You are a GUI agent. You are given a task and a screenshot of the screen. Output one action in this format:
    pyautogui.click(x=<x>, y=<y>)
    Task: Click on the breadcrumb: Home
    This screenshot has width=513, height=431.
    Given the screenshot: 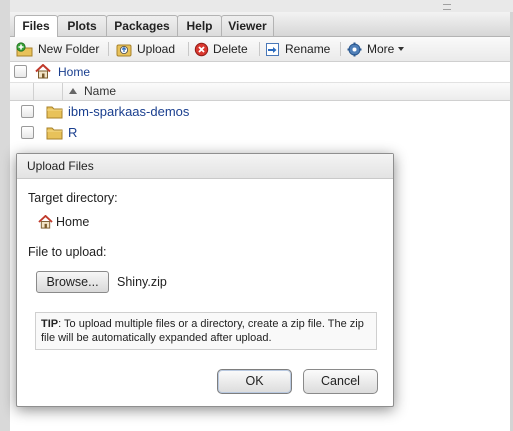 What is the action you would take?
    pyautogui.click(x=261, y=72)
    